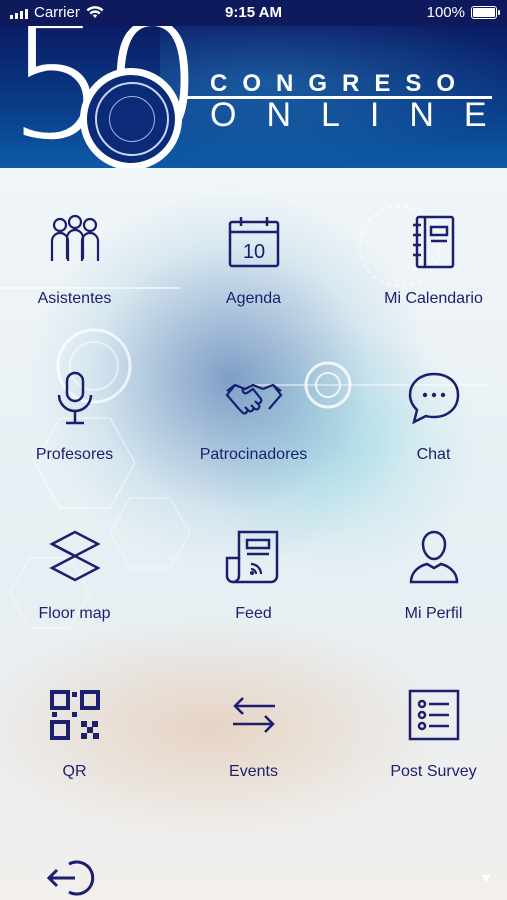 The width and height of the screenshot is (507, 900). Describe the element at coordinates (132, 119) in the screenshot. I see `federation-seal-logo` at that location.